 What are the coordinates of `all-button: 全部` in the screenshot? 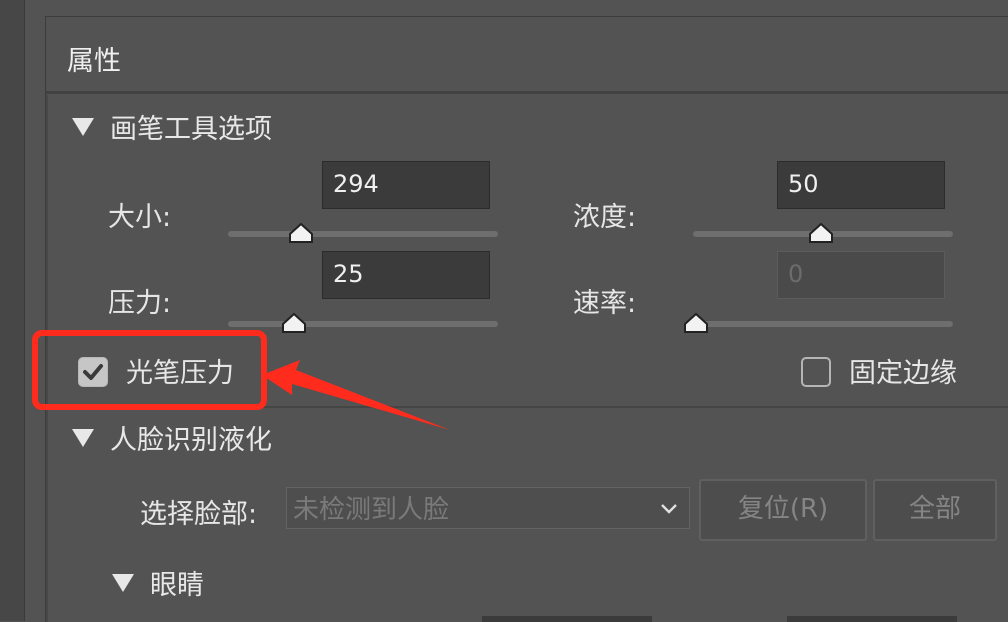 It's located at (935, 510).